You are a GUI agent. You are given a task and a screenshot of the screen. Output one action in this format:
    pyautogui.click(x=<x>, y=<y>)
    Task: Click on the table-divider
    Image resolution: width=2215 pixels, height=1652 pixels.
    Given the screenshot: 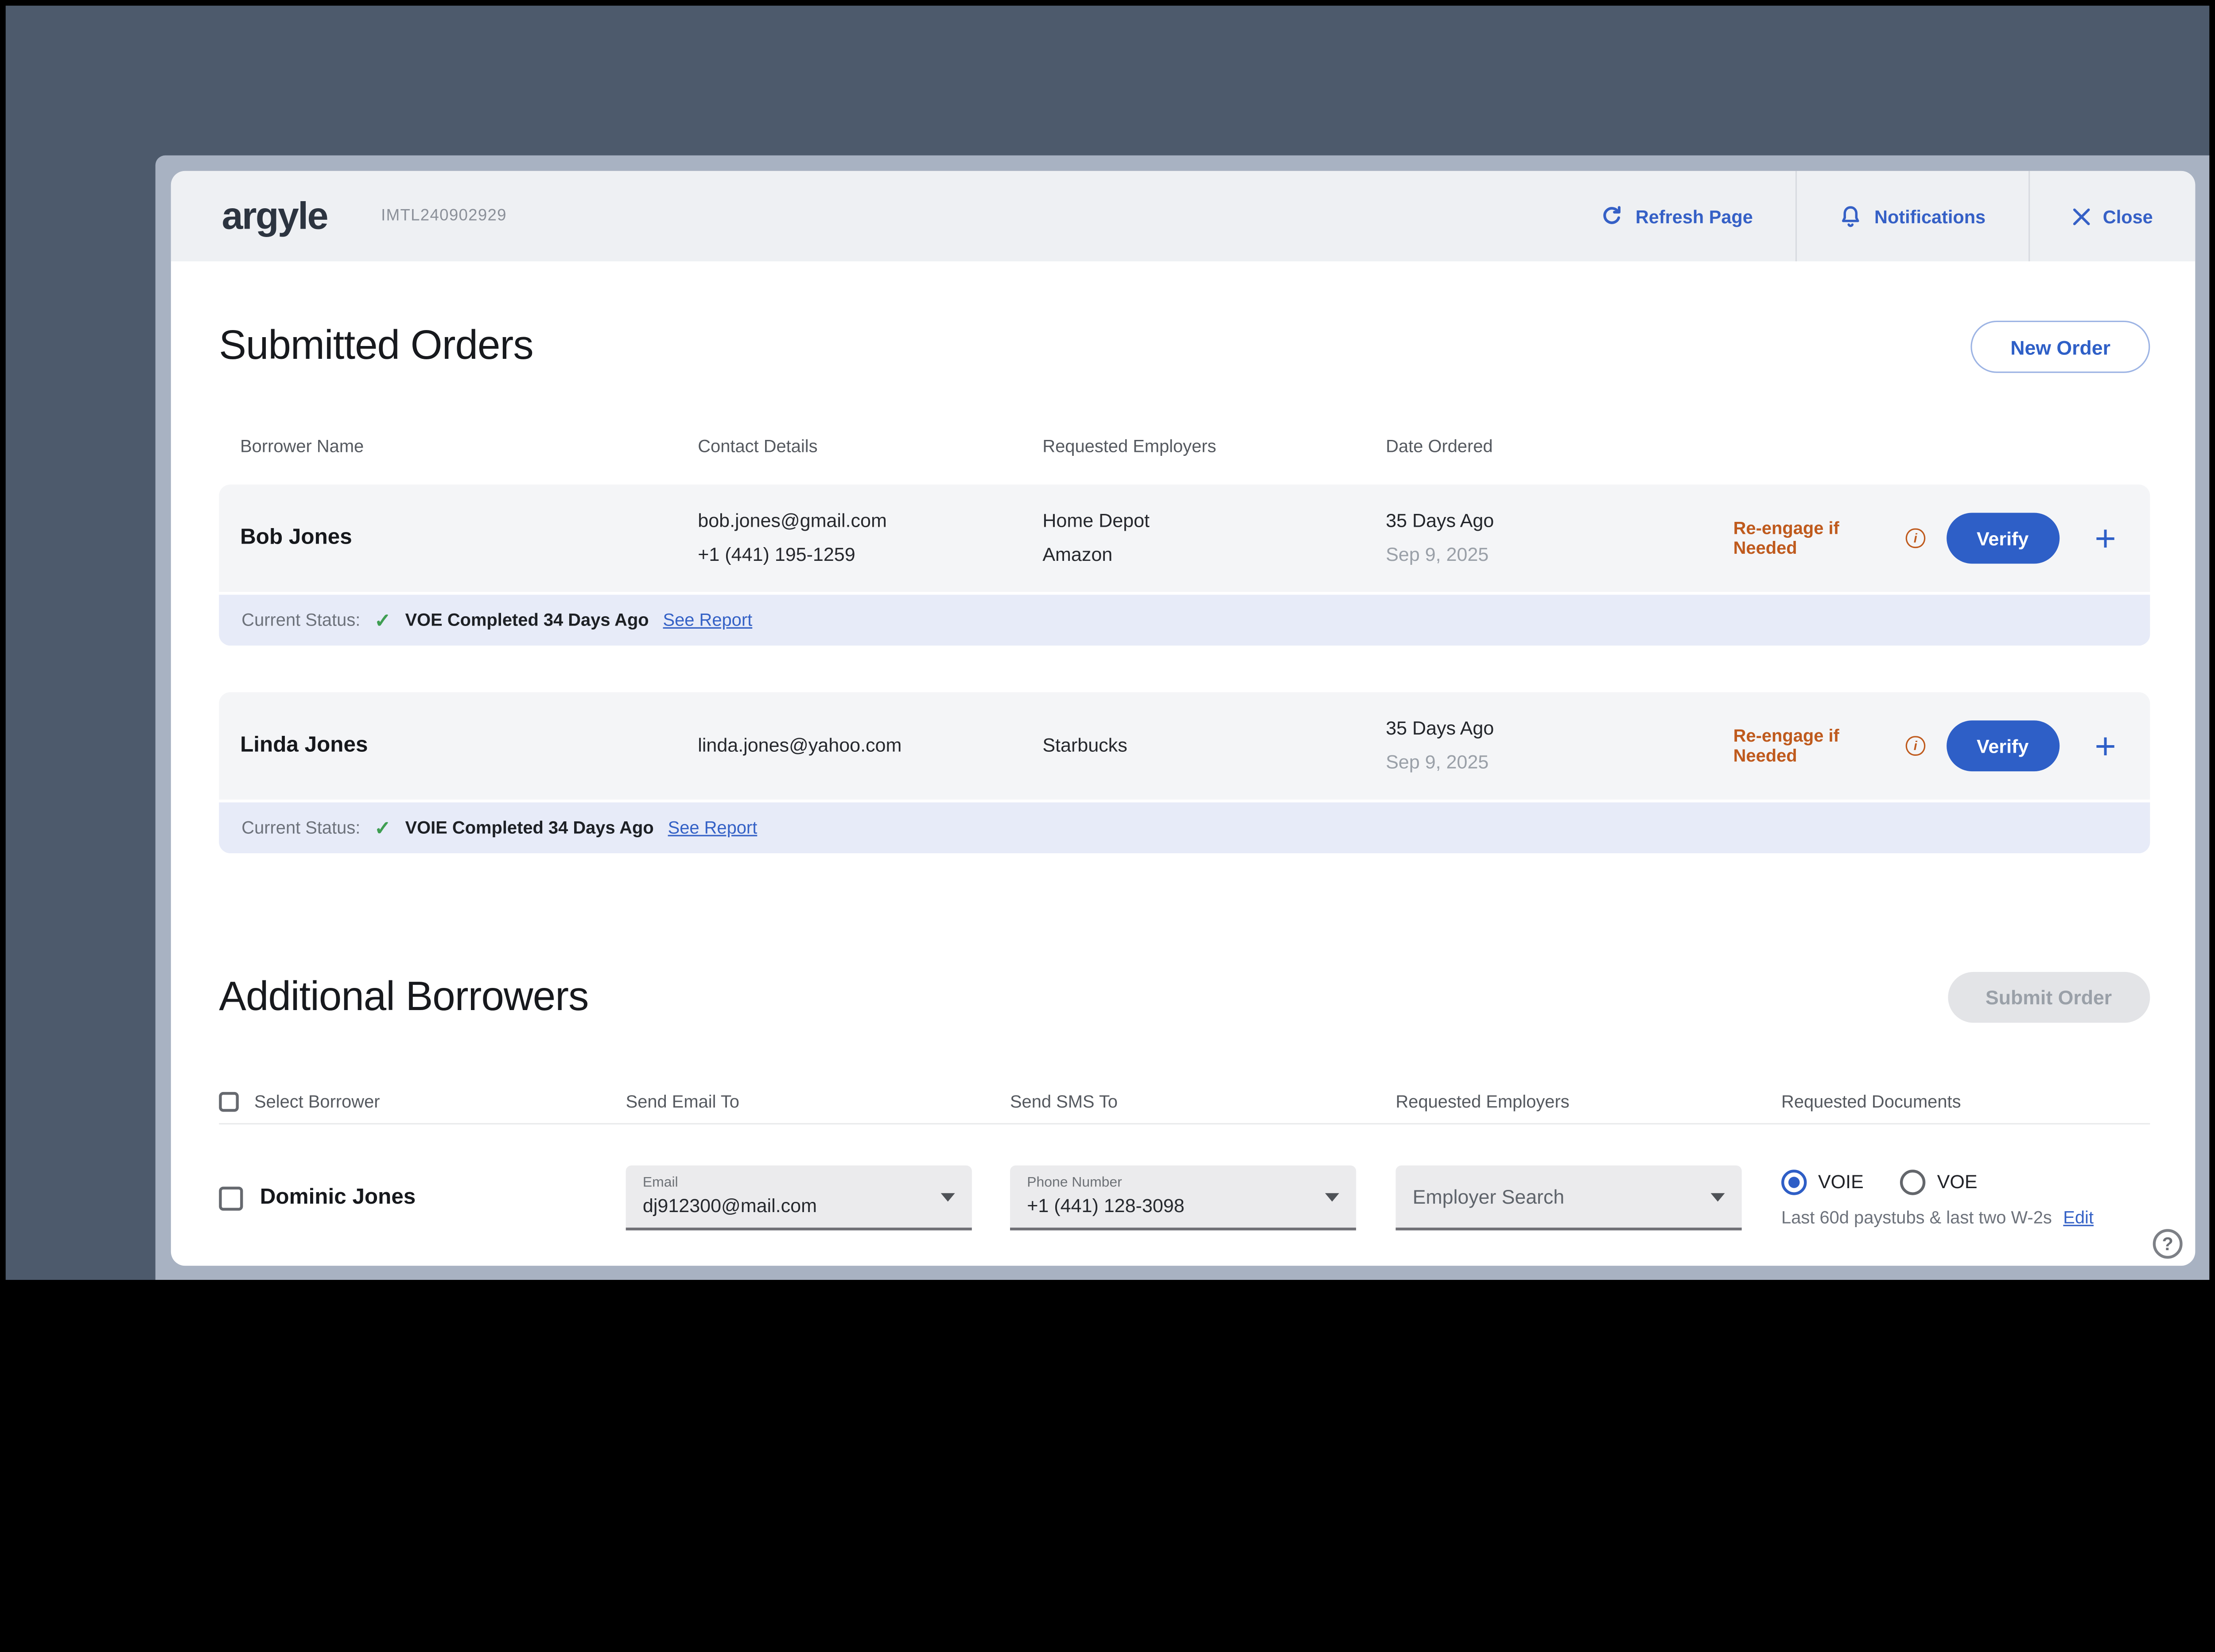 What is the action you would take?
    pyautogui.click(x=1184, y=1124)
    